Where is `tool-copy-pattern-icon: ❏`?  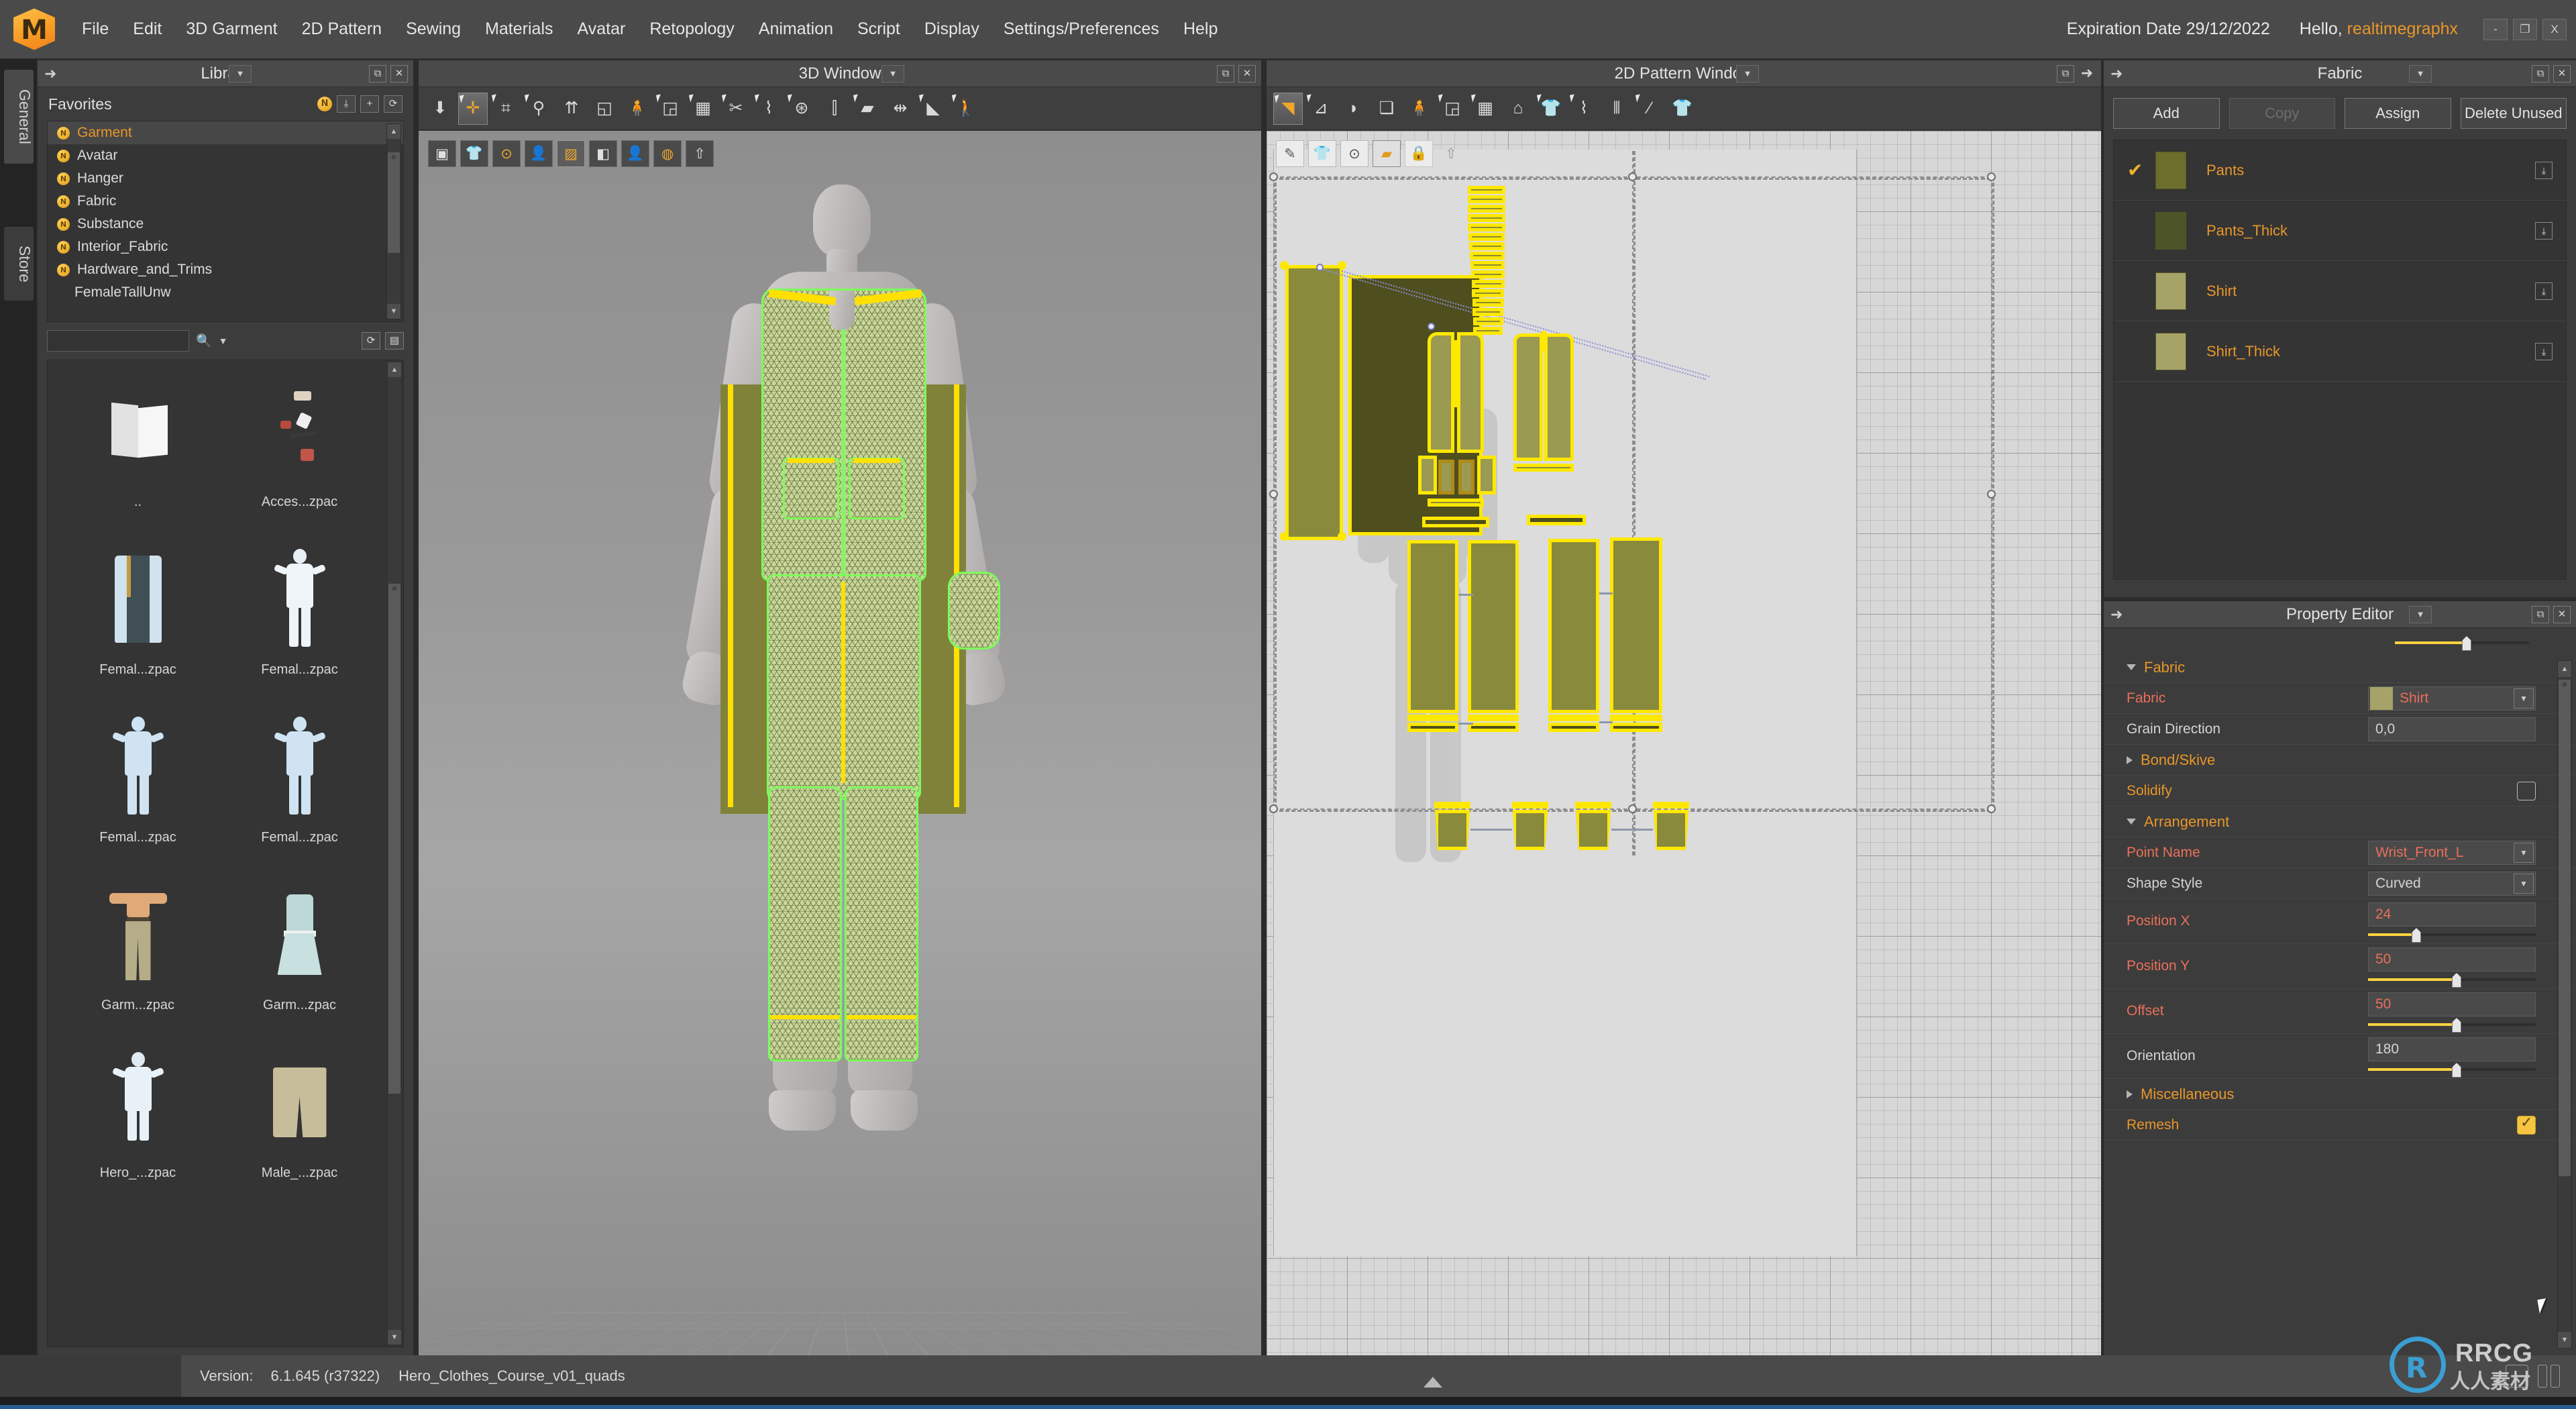 tool-copy-pattern-icon: ❏ is located at coordinates (1386, 109).